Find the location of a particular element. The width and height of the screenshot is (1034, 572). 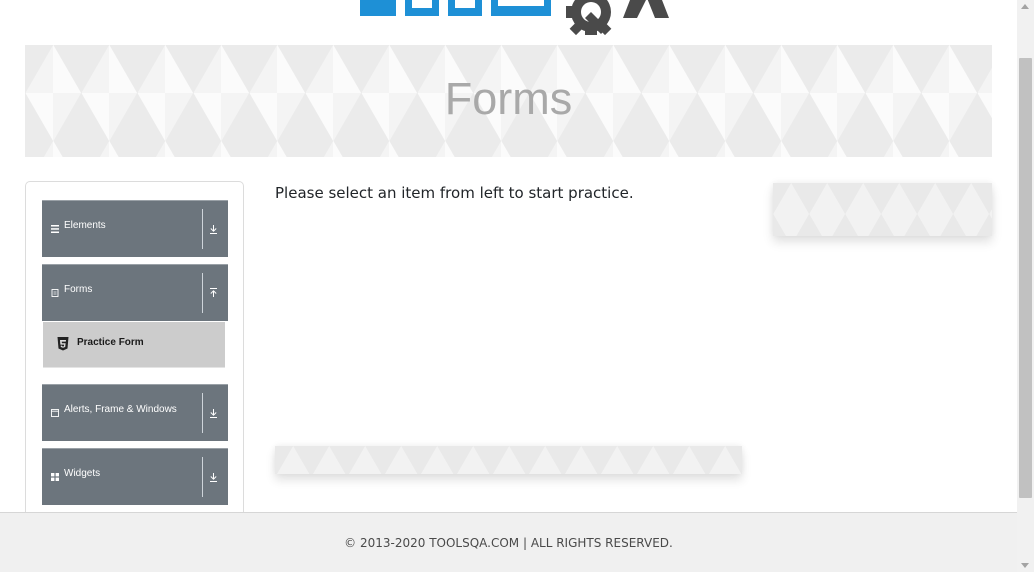

sidebar-group-label: Forms is located at coordinates (78, 289).